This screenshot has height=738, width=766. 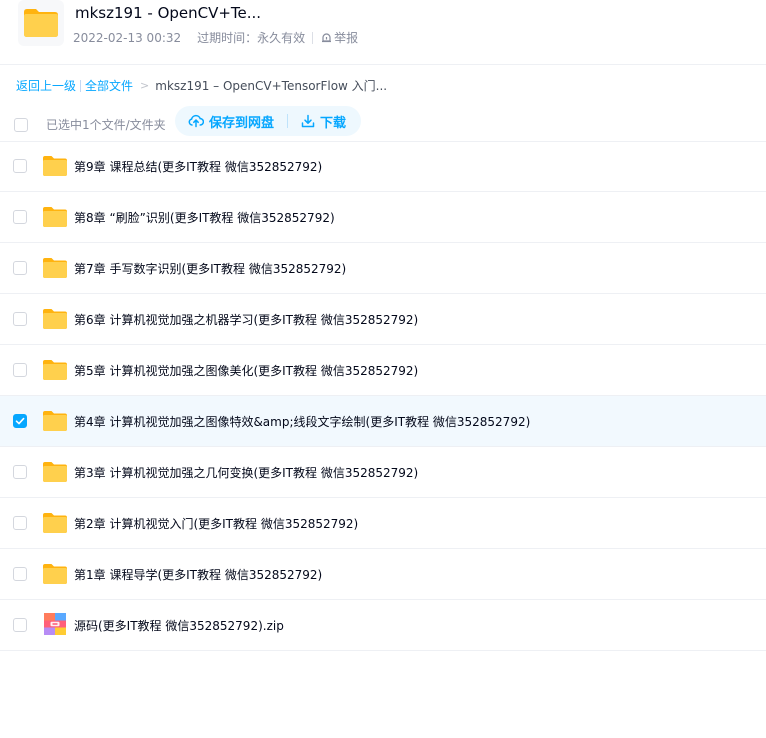 I want to click on file-row: 第8章 “刷脸”识别(更多IT教程 微信352852792), so click(x=383, y=217).